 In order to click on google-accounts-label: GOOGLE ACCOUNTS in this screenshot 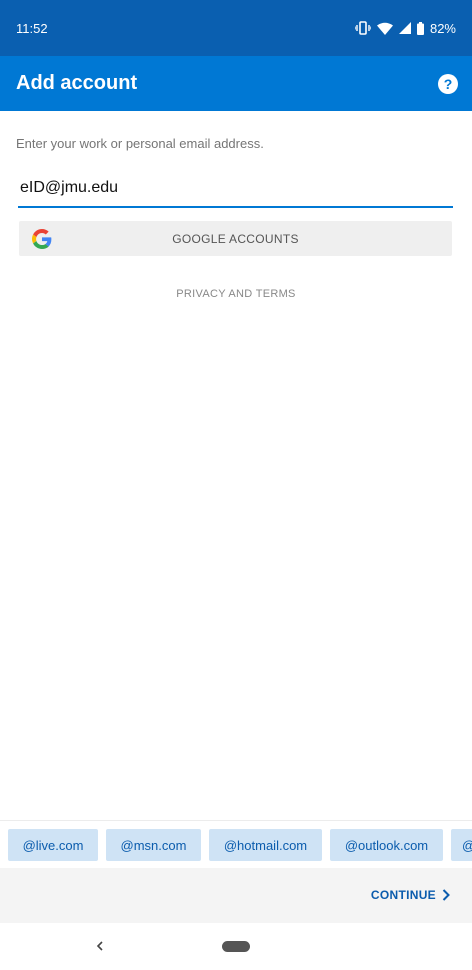, I will do `click(235, 238)`.